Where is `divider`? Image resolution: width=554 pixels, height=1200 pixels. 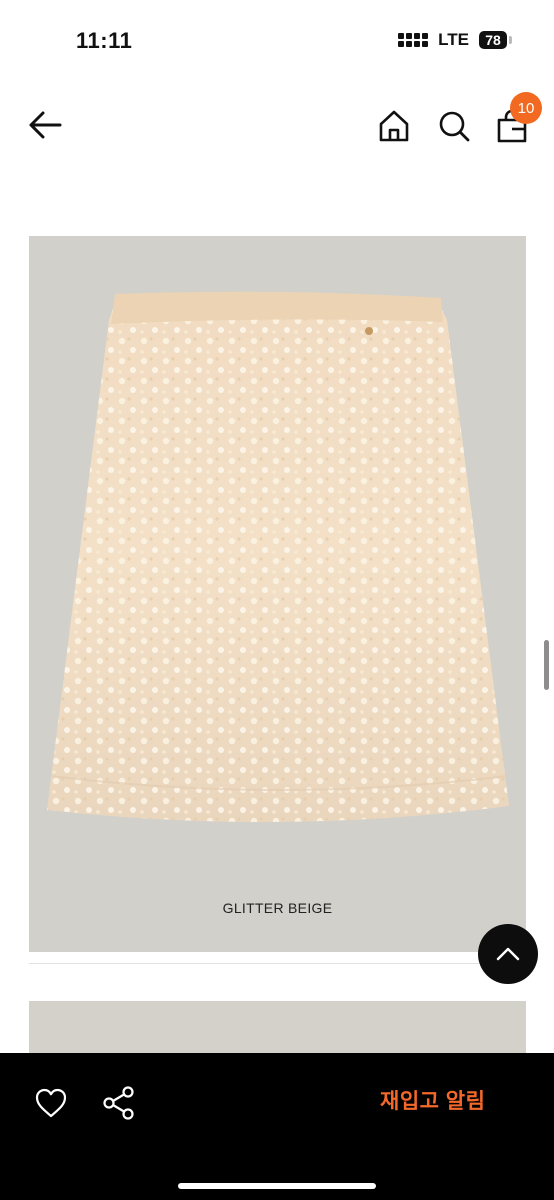
divider is located at coordinates (277, 963).